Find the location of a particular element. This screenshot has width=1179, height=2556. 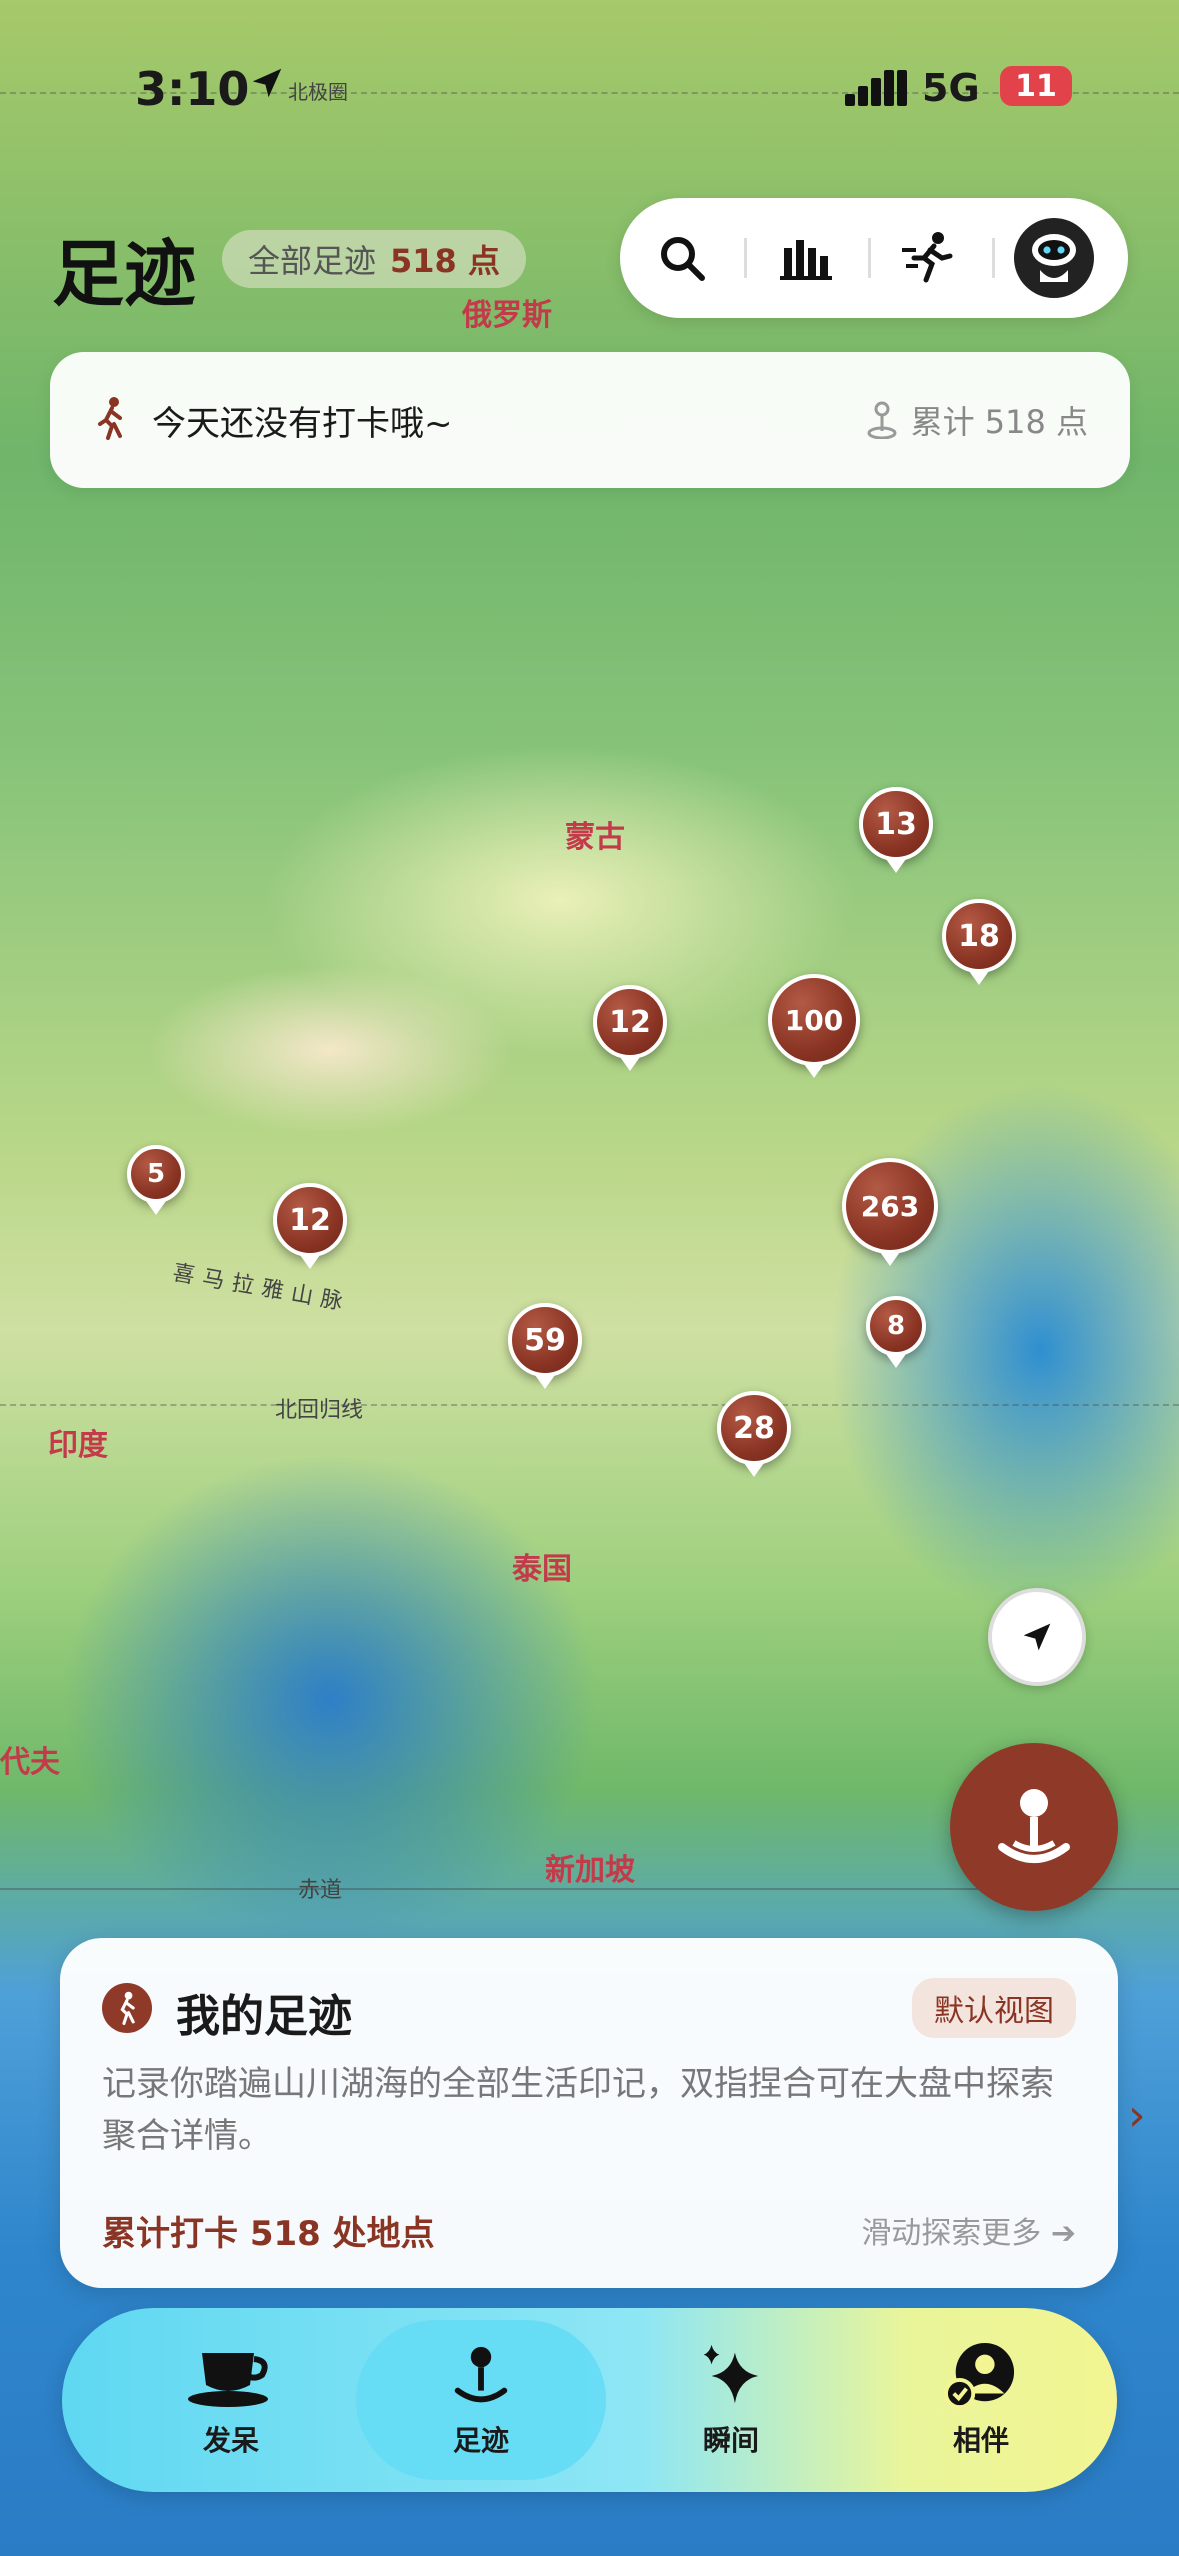

bar-chart-icon is located at coordinates (806, 260).